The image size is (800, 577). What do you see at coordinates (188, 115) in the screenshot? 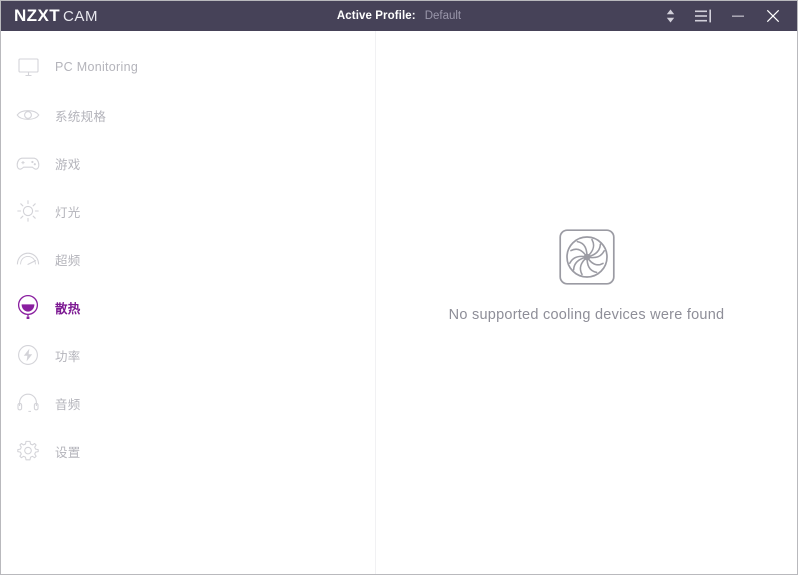
I see `sidebar-item-system-specs: 系统规格` at bounding box center [188, 115].